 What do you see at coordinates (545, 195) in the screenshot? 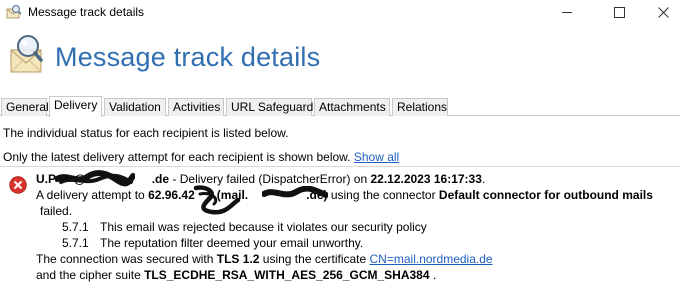
I see `connector-name: Default connector for outbound mails` at bounding box center [545, 195].